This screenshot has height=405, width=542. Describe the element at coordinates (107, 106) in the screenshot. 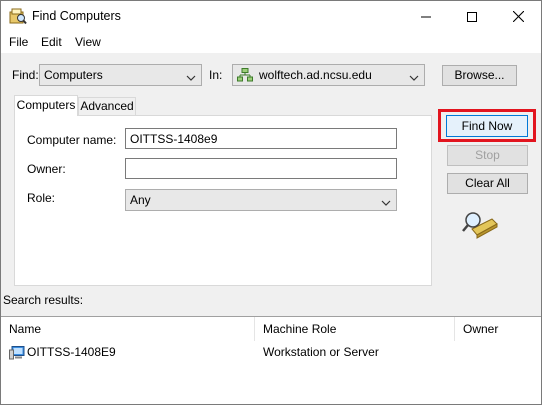

I see `tab-advanced: Advanced` at that location.